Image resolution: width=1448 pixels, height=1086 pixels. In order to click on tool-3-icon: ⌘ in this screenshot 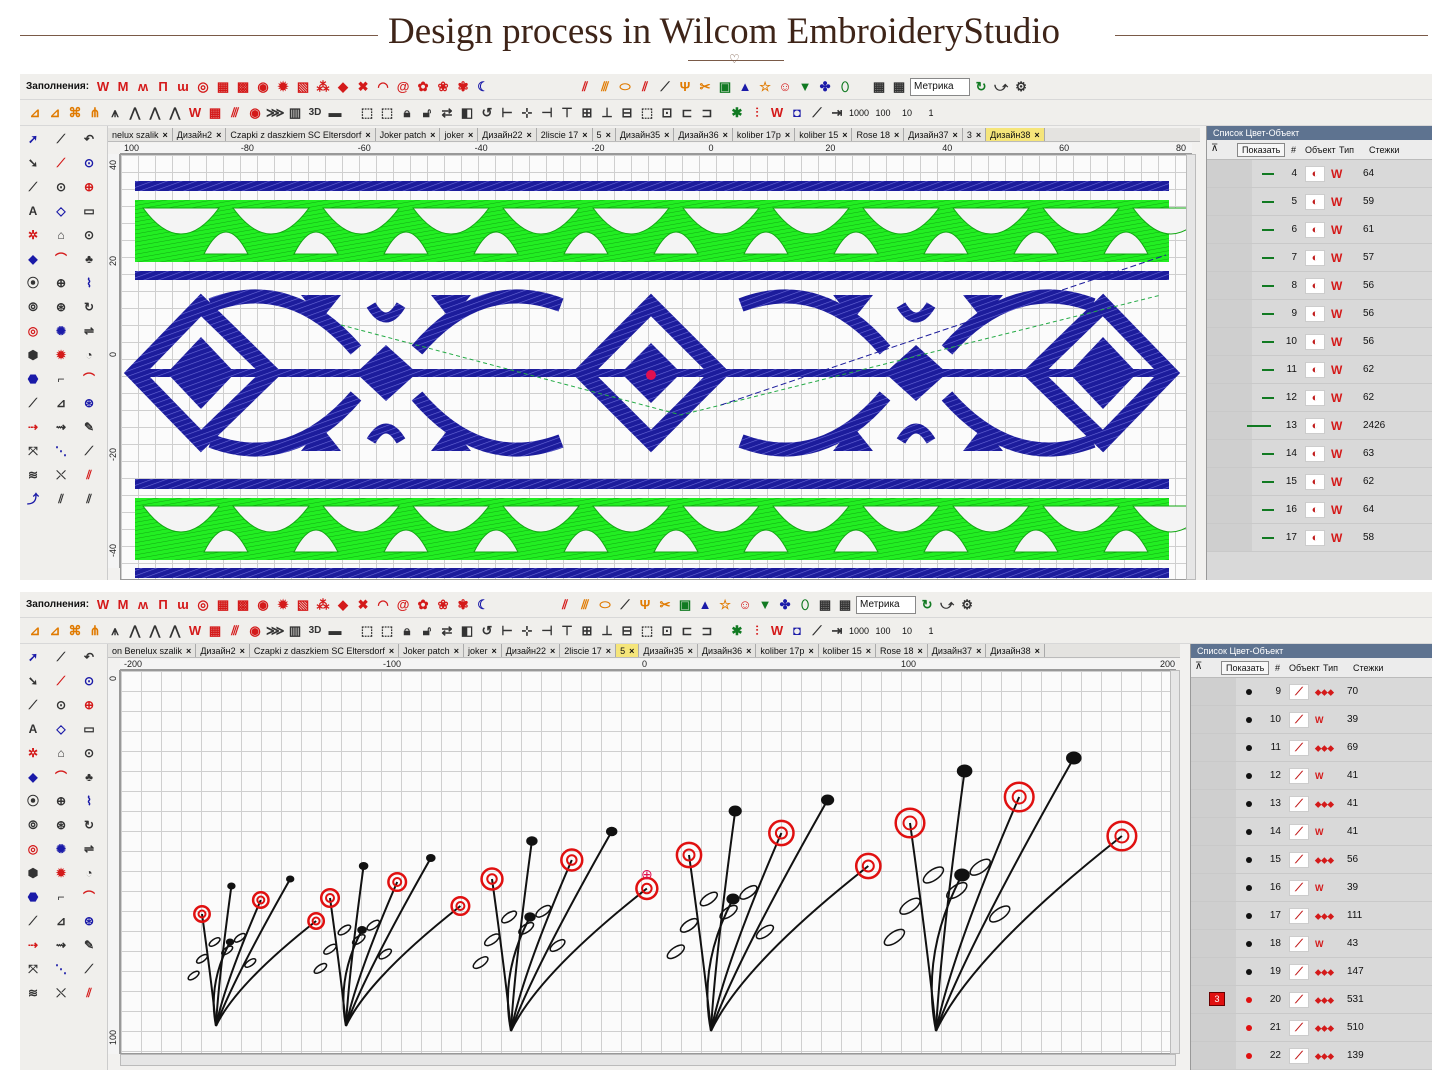, I will do `click(75, 631)`.